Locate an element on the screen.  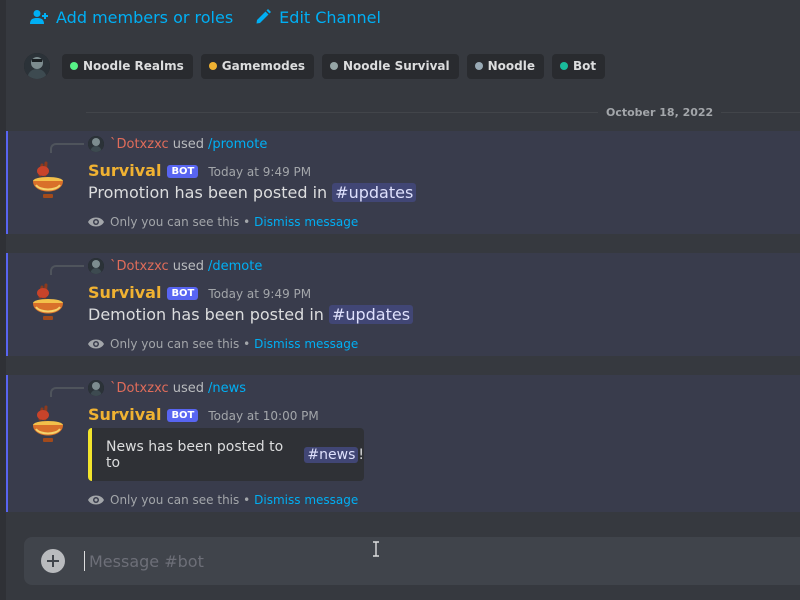
text-cursor is located at coordinates (84, 561).